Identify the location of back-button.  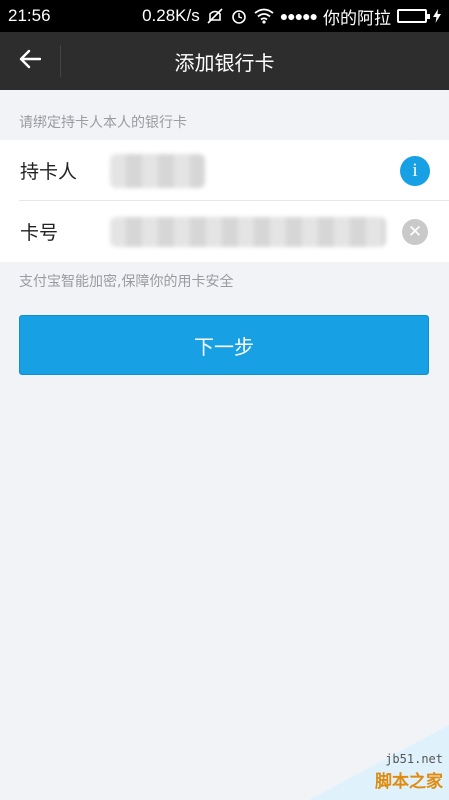
(30, 61).